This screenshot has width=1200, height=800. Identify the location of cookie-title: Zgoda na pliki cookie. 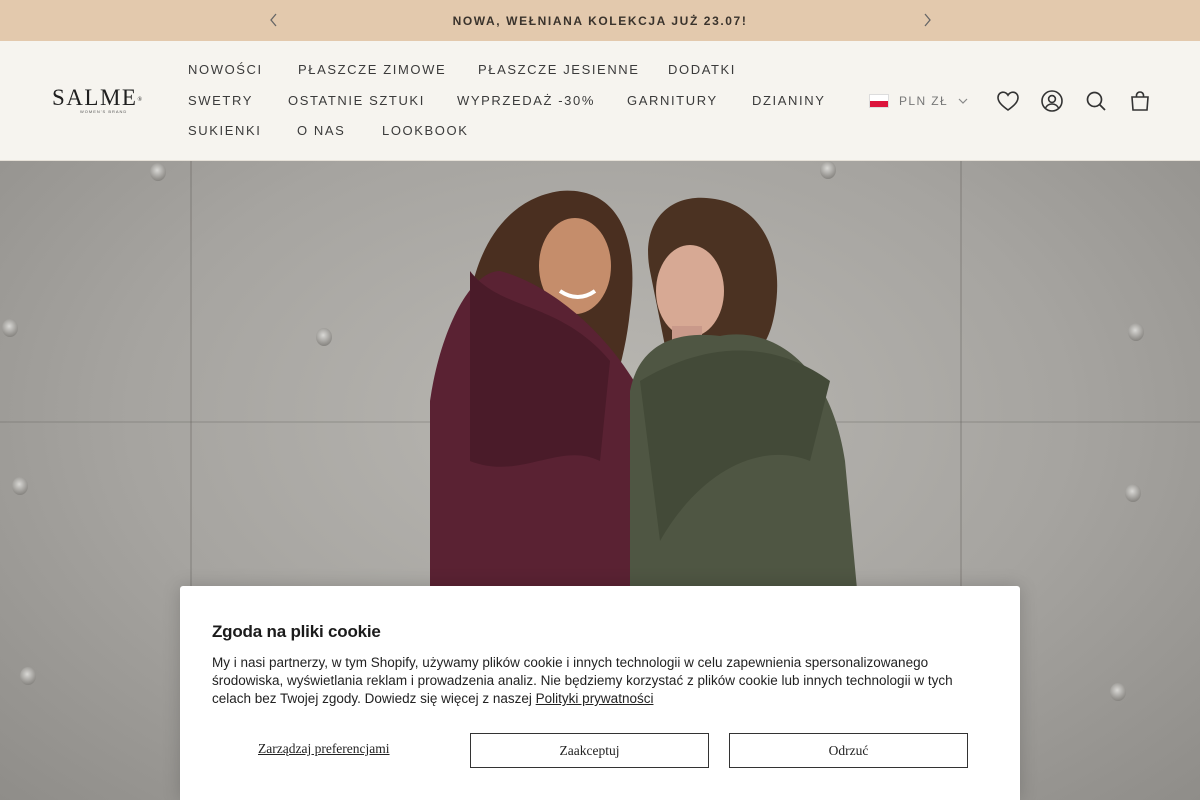
(296, 631).